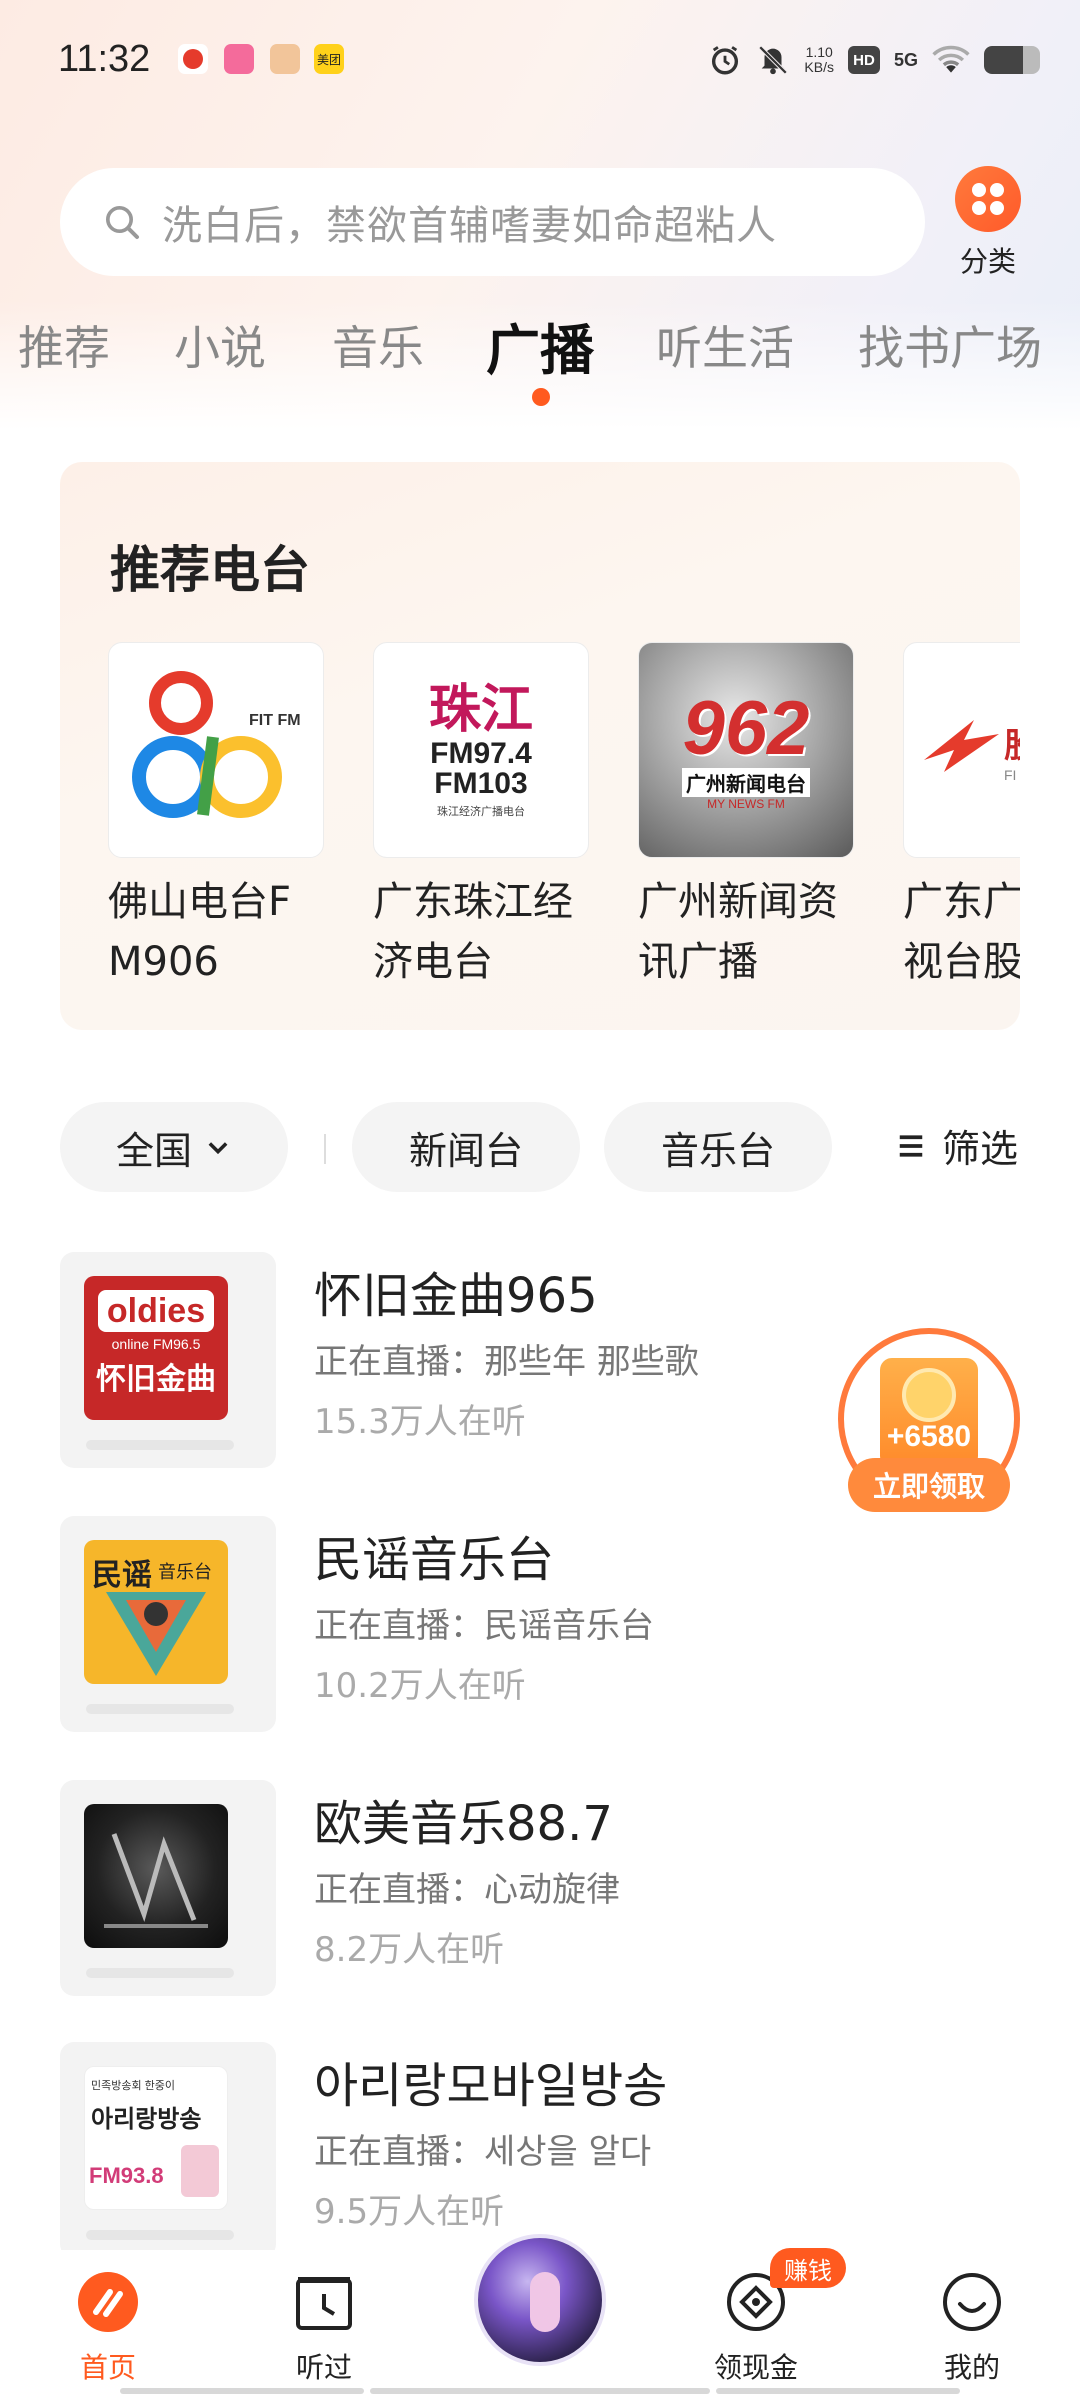 The height and width of the screenshot is (2400, 1080). Describe the element at coordinates (480, 710) in the screenshot. I see `logo-text-zhujiang: 珠江` at that location.